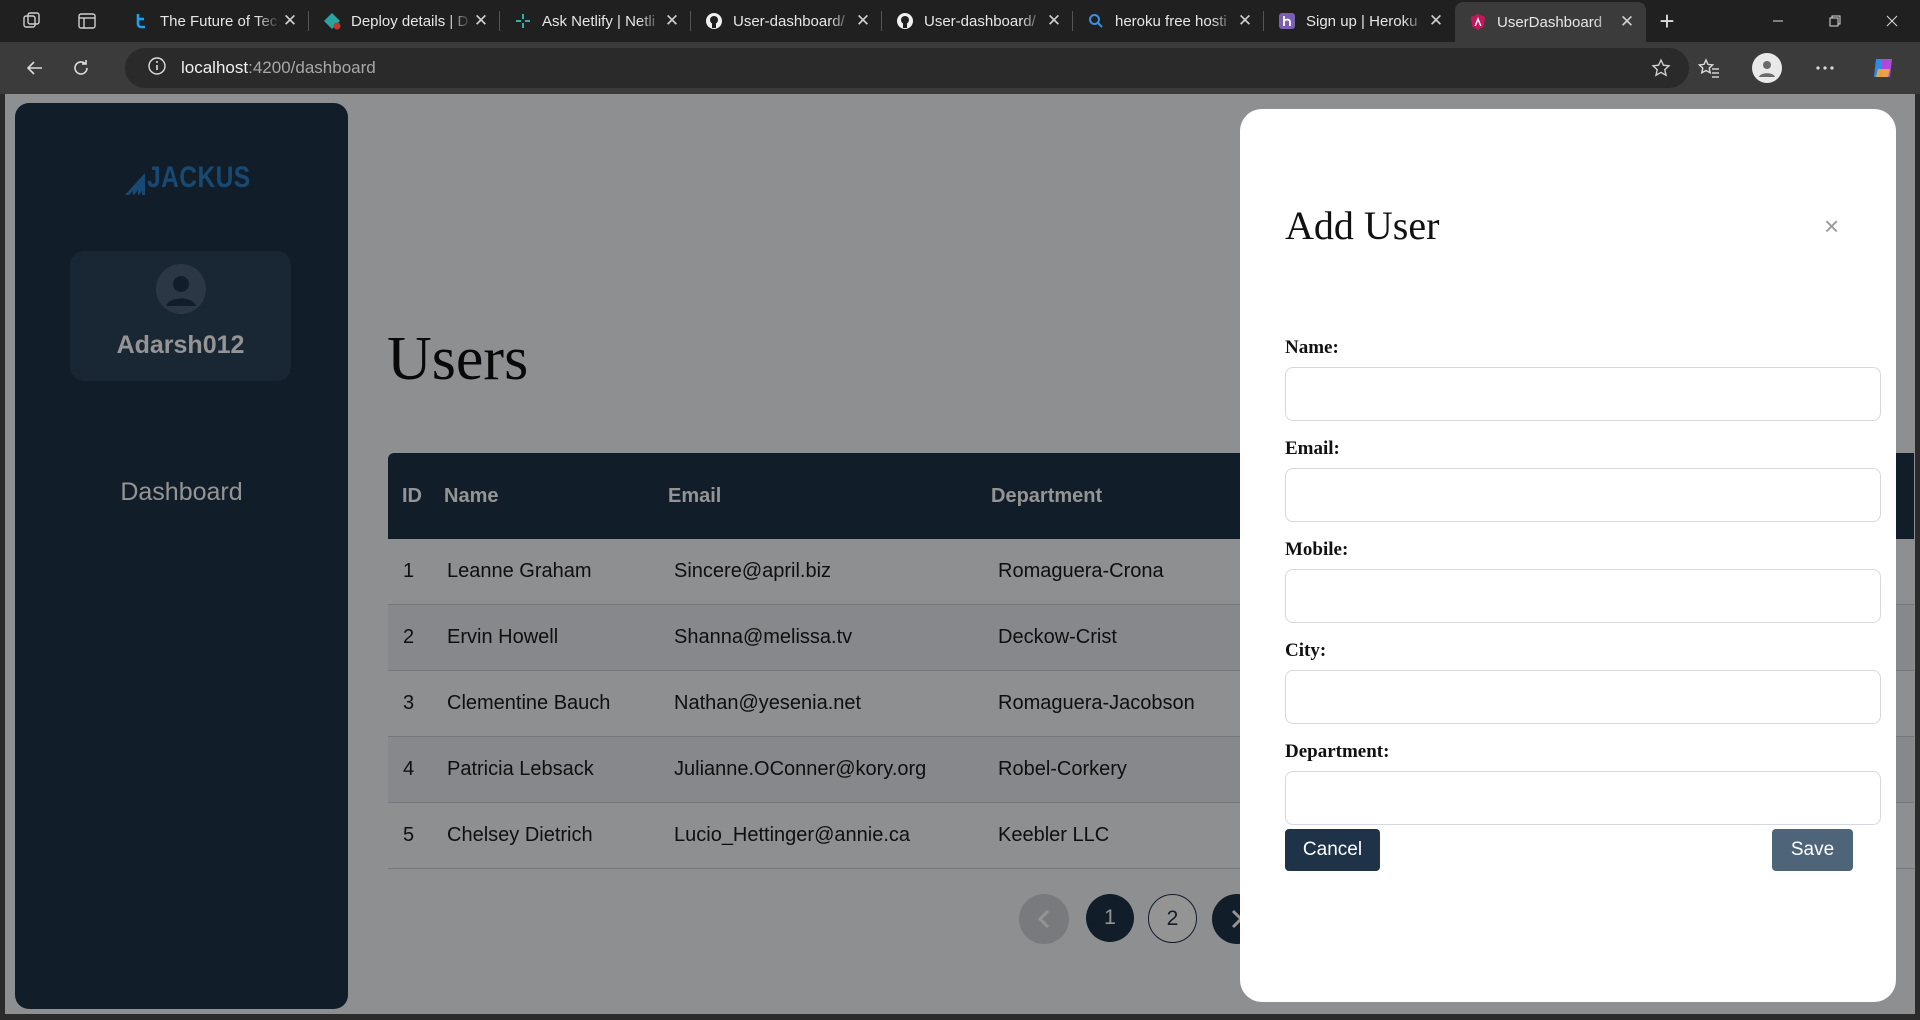  What do you see at coordinates (1317, 549) in the screenshot?
I see `mobile-label: Mobile:` at bounding box center [1317, 549].